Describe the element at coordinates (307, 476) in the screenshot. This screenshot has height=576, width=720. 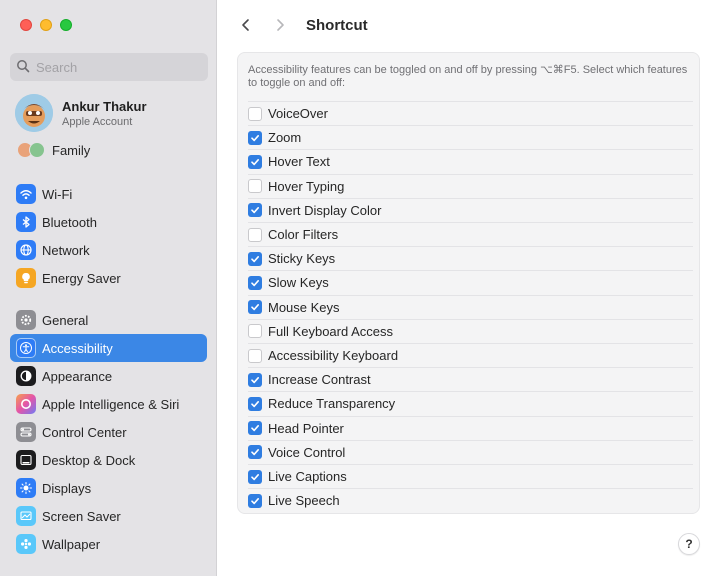
I see `option-label: Live Captions` at that location.